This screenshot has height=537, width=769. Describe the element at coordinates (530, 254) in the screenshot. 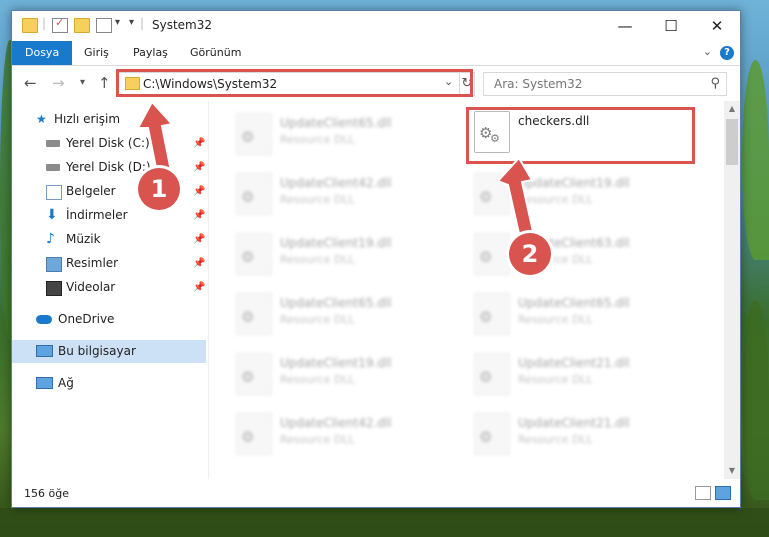

I see `step-2-badge: 2` at that location.